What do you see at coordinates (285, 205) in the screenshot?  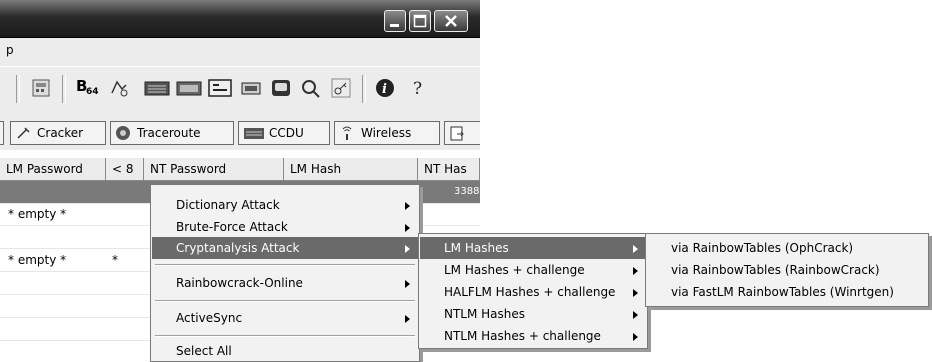 I see `menu-item-dictionary-attack: Dictionary Attack` at bounding box center [285, 205].